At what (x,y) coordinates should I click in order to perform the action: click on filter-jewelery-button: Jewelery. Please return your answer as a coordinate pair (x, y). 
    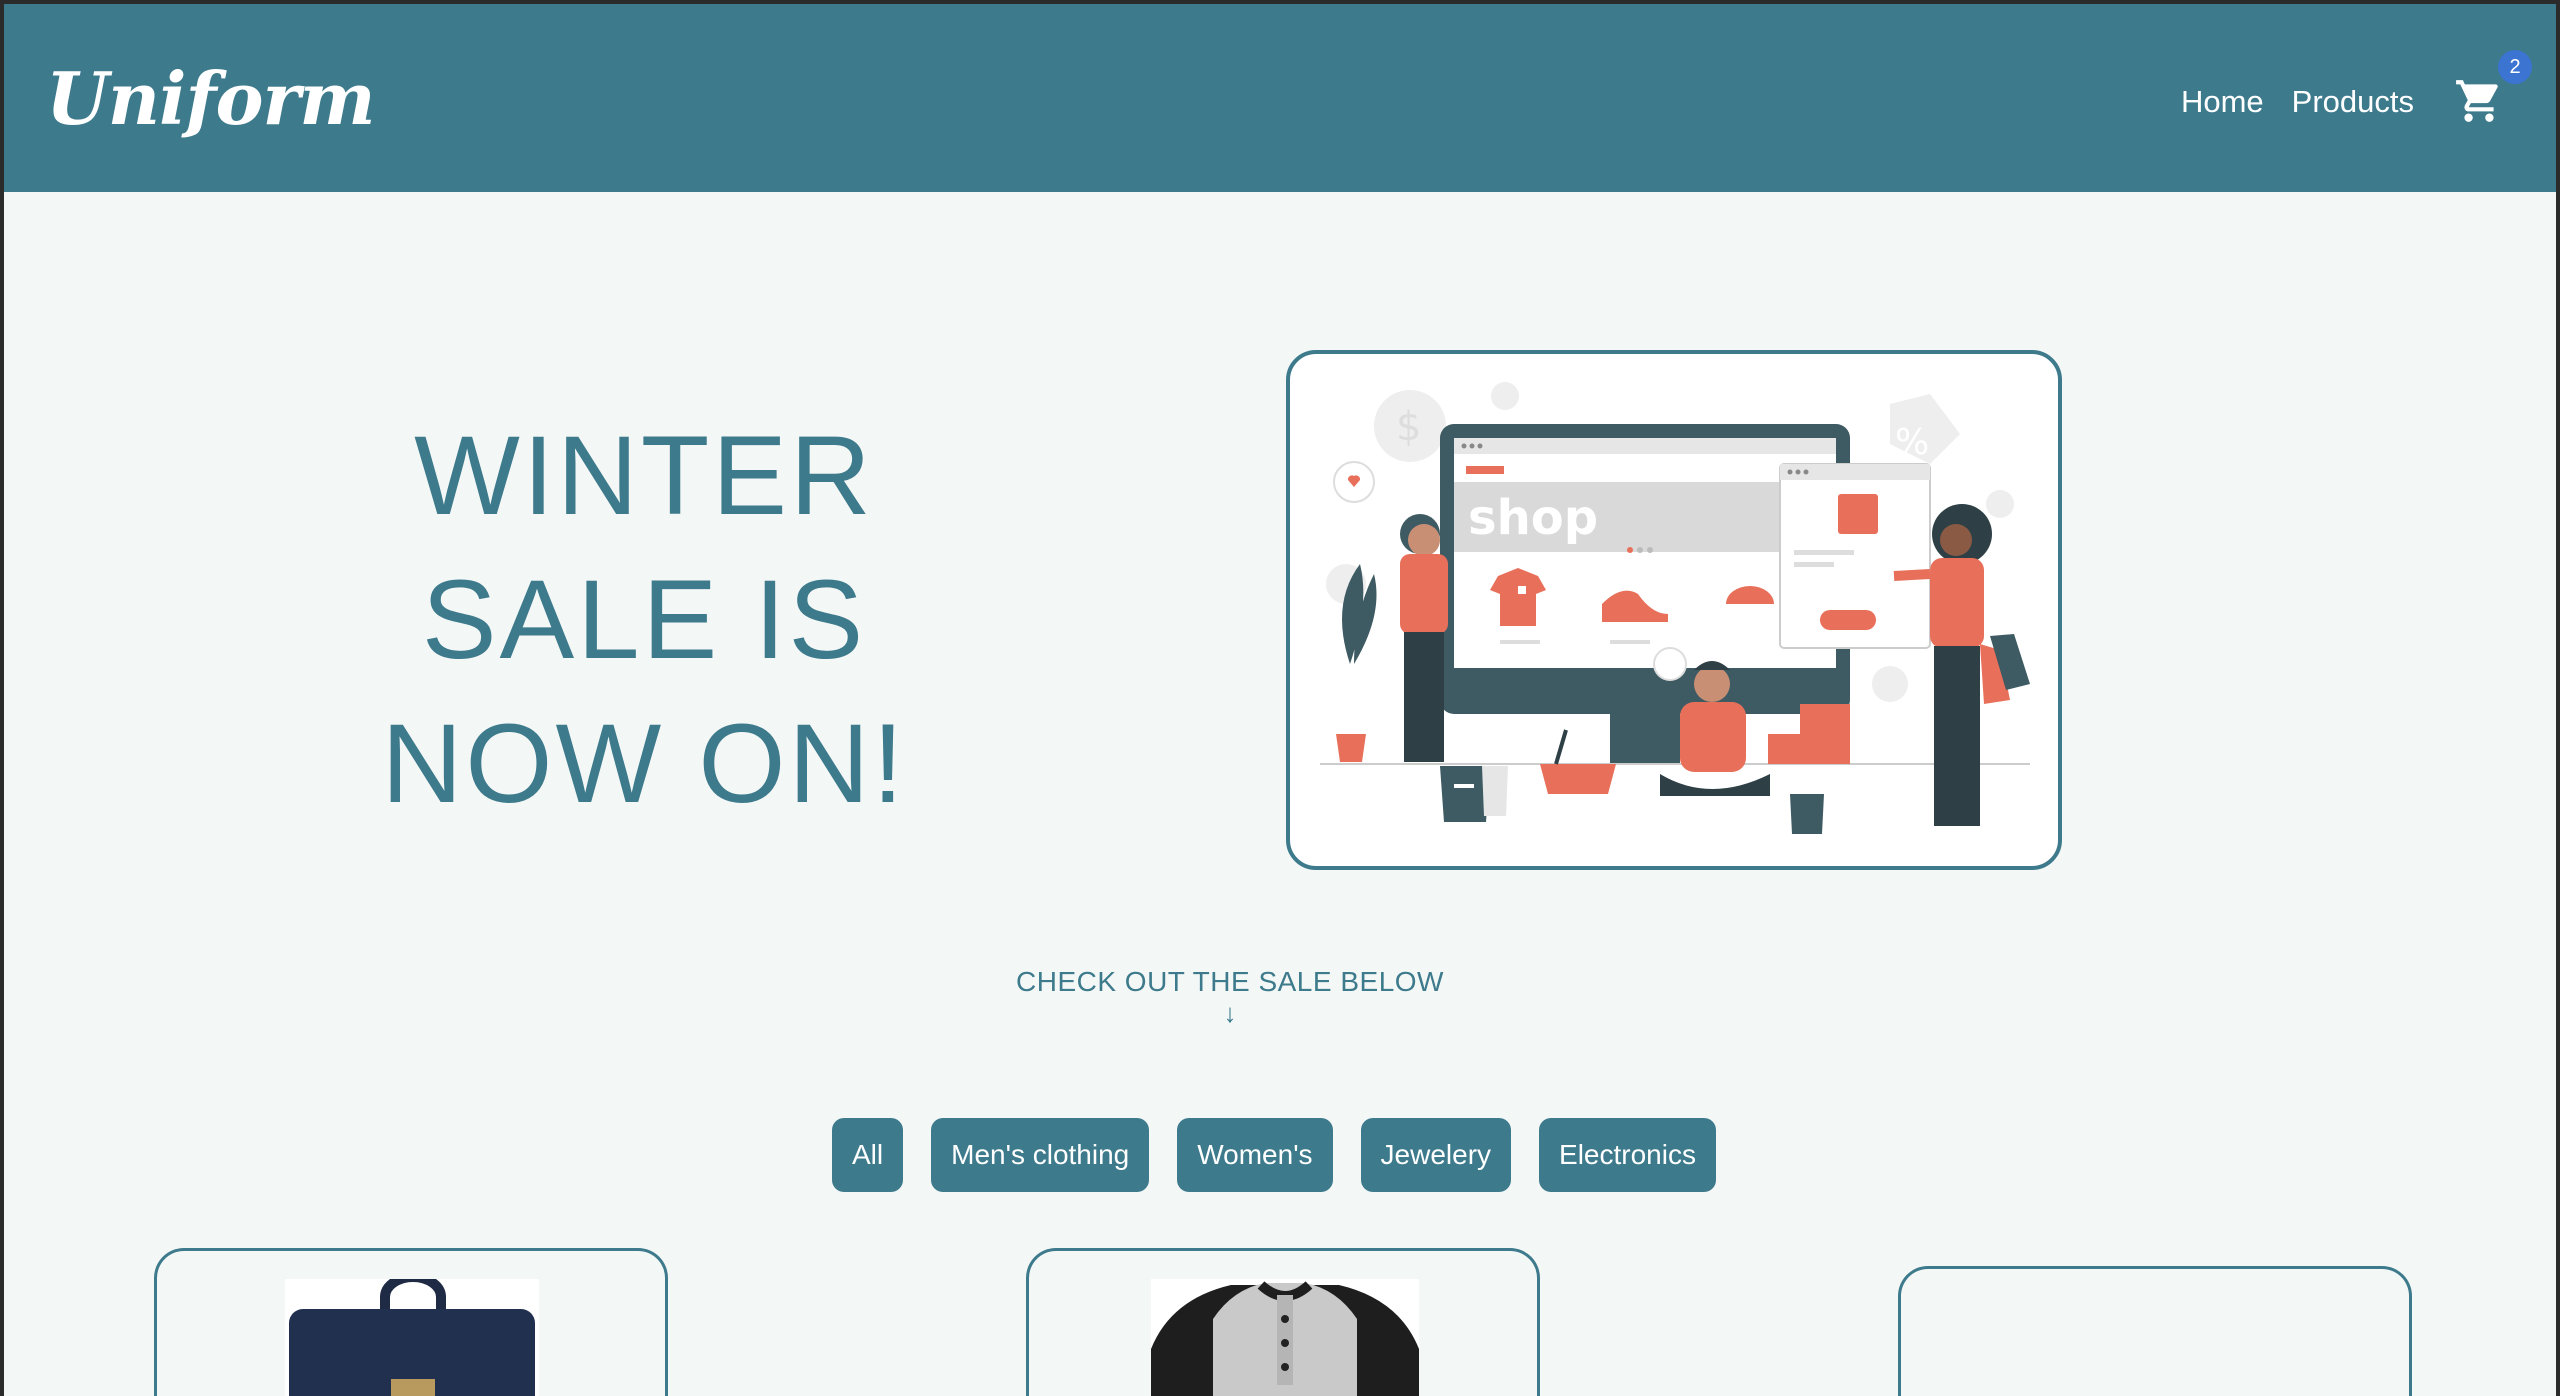
    Looking at the image, I should click on (1436, 1155).